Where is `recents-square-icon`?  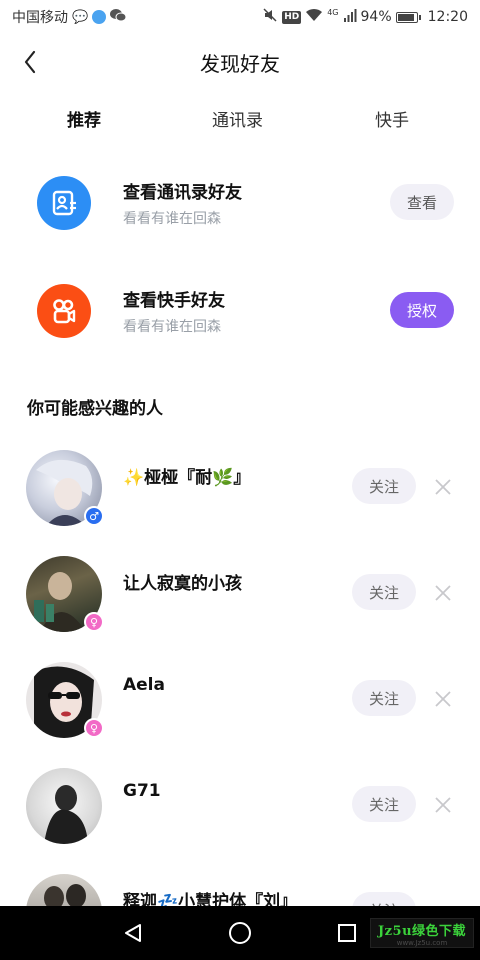
recents-square-icon is located at coordinates (347, 933).